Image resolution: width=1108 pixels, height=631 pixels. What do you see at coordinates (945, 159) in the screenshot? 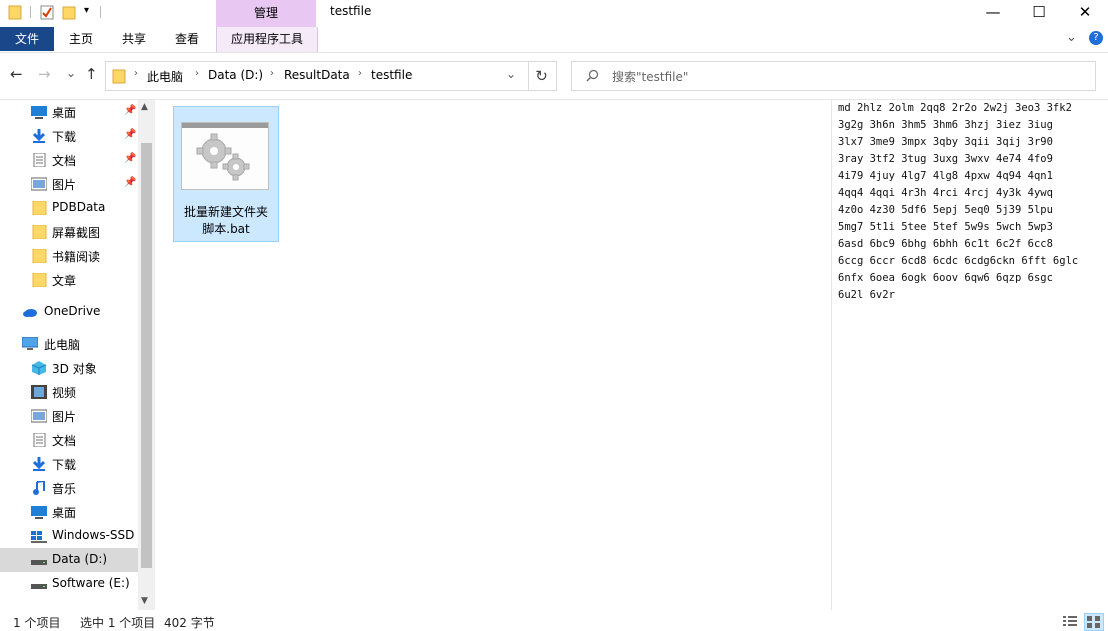
I see `preview-line: 3ray 3tf2 3tug 3uxg 3wxv 4e74 4fo9` at bounding box center [945, 159].